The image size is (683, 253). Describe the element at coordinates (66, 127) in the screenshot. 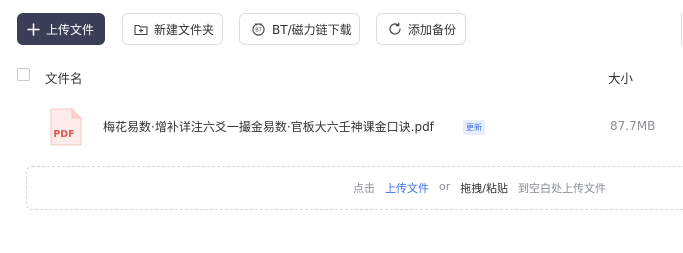

I see `pdf-file-icon: PDF` at that location.